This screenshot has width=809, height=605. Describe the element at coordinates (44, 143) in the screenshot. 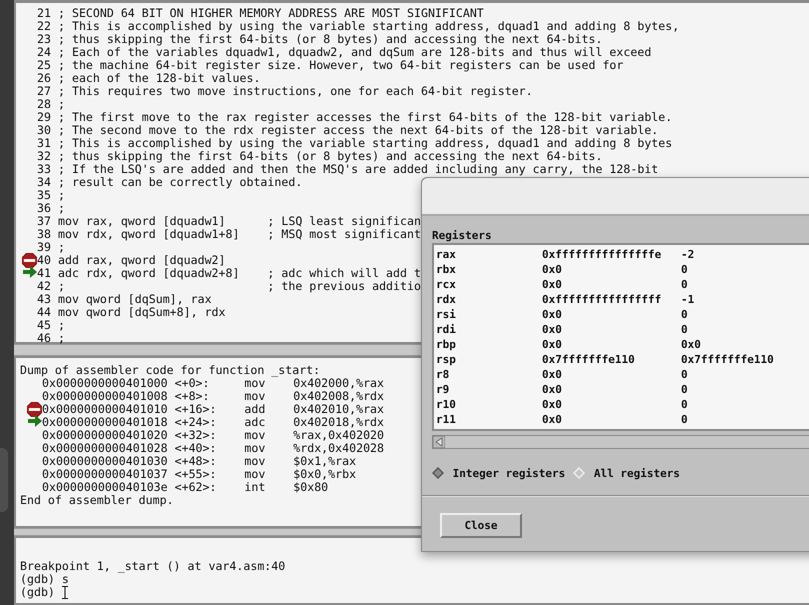

I see `line-number: 31` at that location.